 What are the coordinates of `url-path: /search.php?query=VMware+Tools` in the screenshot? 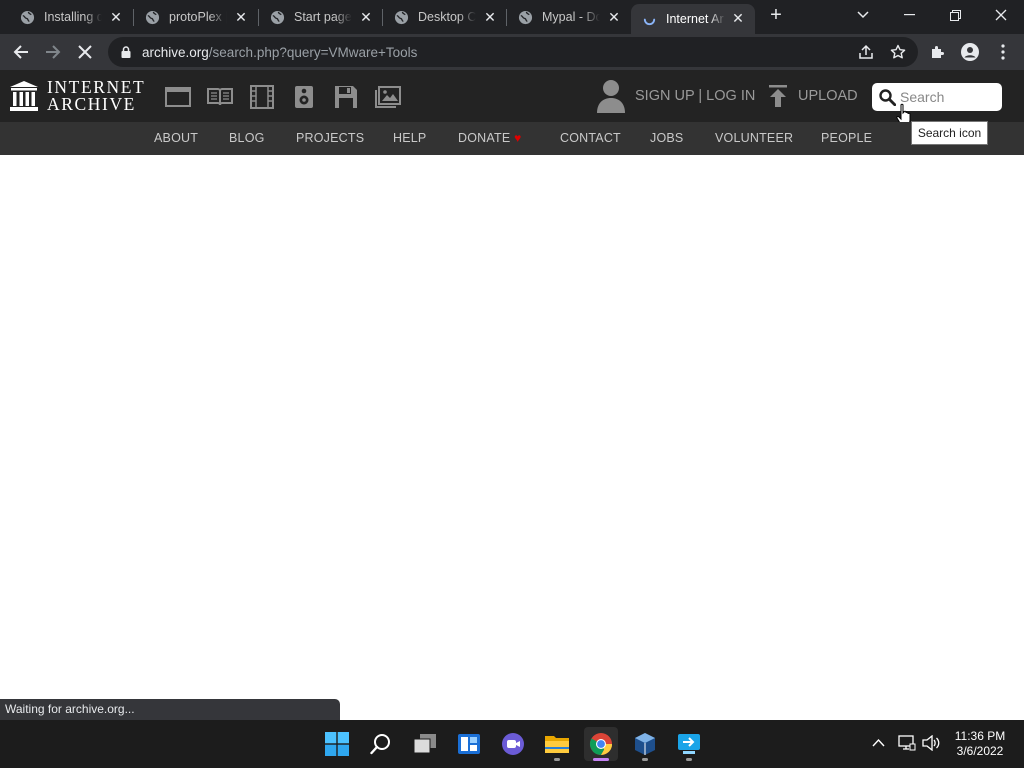 It's located at (313, 52).